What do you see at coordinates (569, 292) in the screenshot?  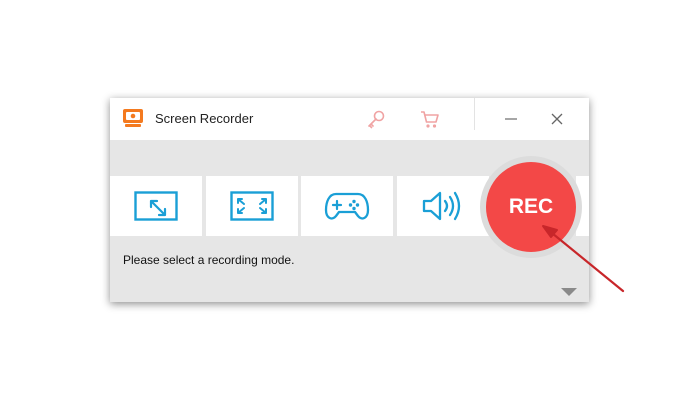 I see `expand-triangle-icon` at bounding box center [569, 292].